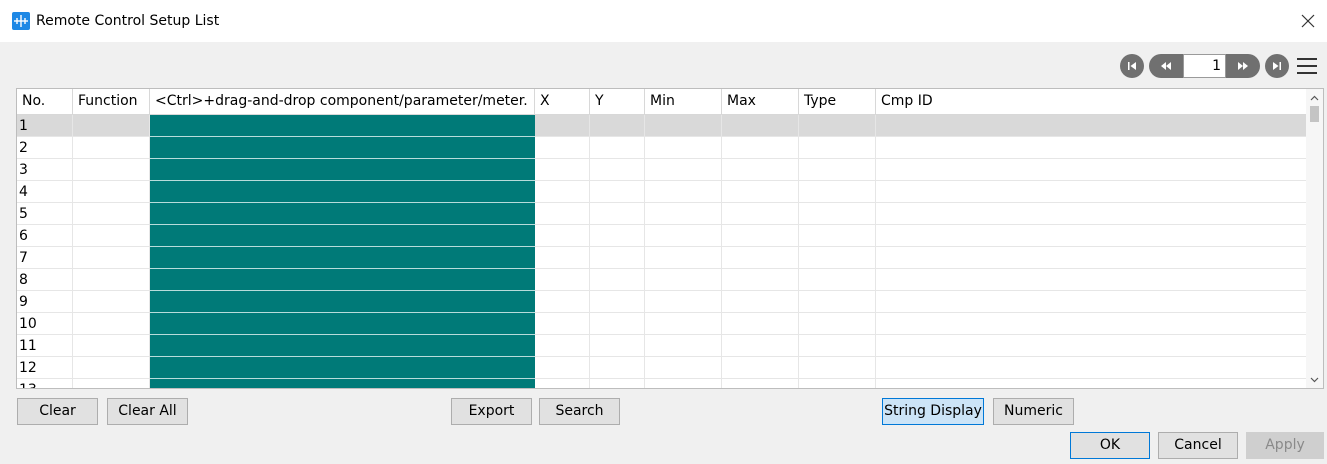  Describe the element at coordinates (1308, 21) in the screenshot. I see `close-button` at that location.